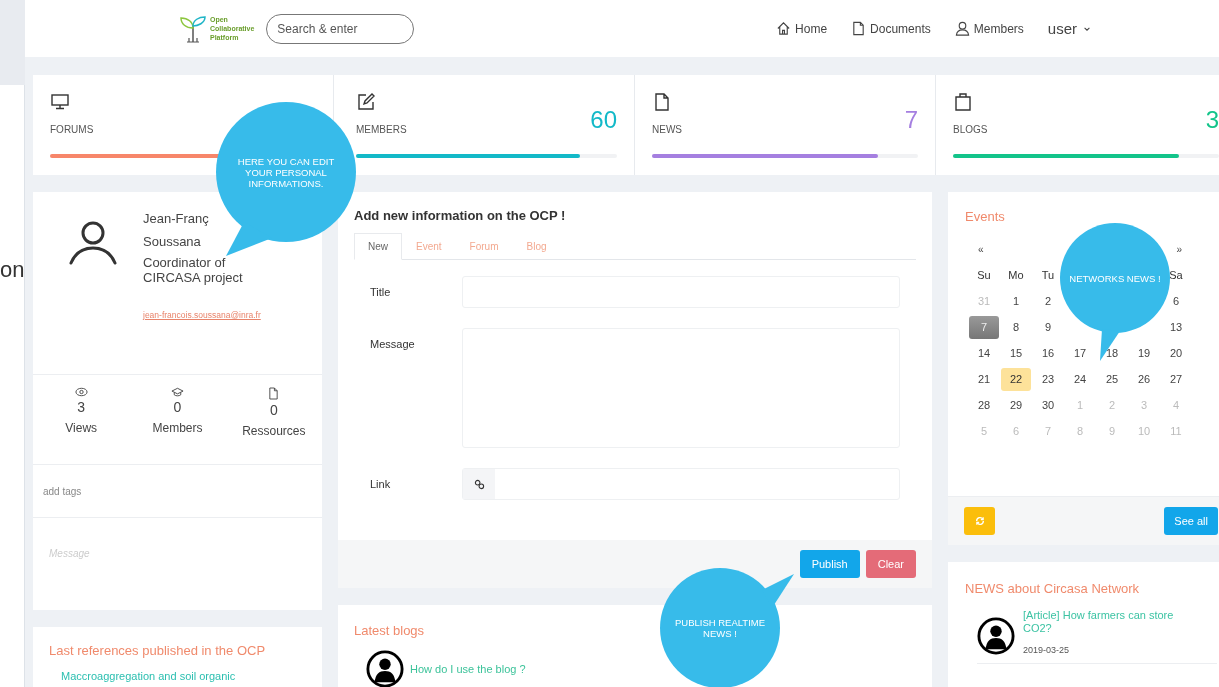 The width and height of the screenshot is (1219, 687). I want to click on previous-month-button: «, so click(981, 253).